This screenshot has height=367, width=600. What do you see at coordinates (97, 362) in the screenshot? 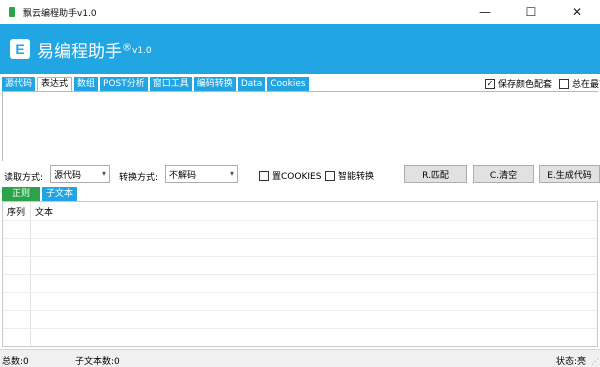
I see `status-subtext-count: 子文本数:0` at bounding box center [97, 362].